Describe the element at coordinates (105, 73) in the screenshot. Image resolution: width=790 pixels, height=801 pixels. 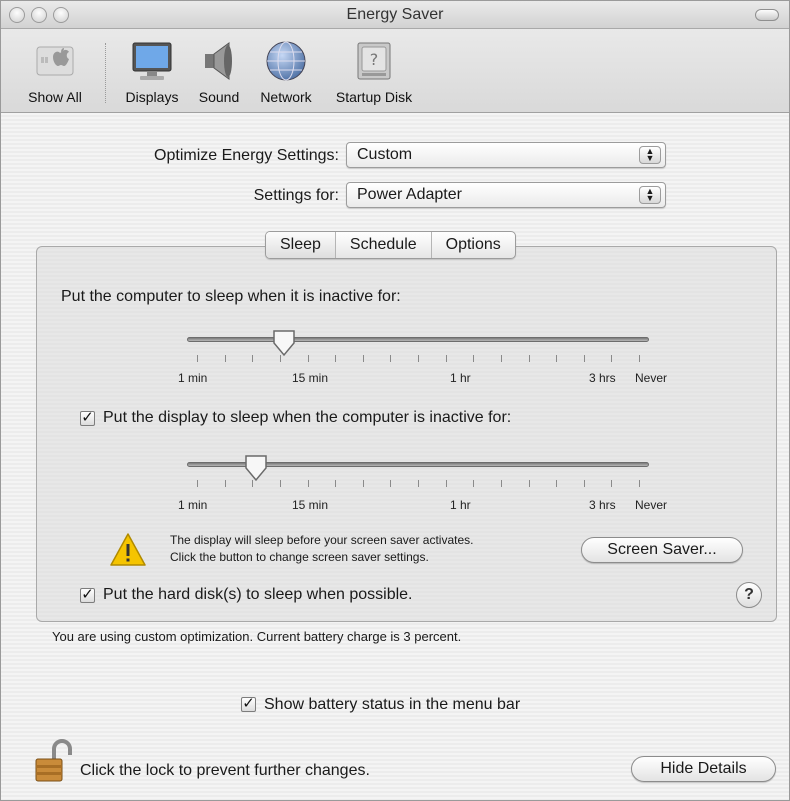
I see `toolbar-separator` at that location.